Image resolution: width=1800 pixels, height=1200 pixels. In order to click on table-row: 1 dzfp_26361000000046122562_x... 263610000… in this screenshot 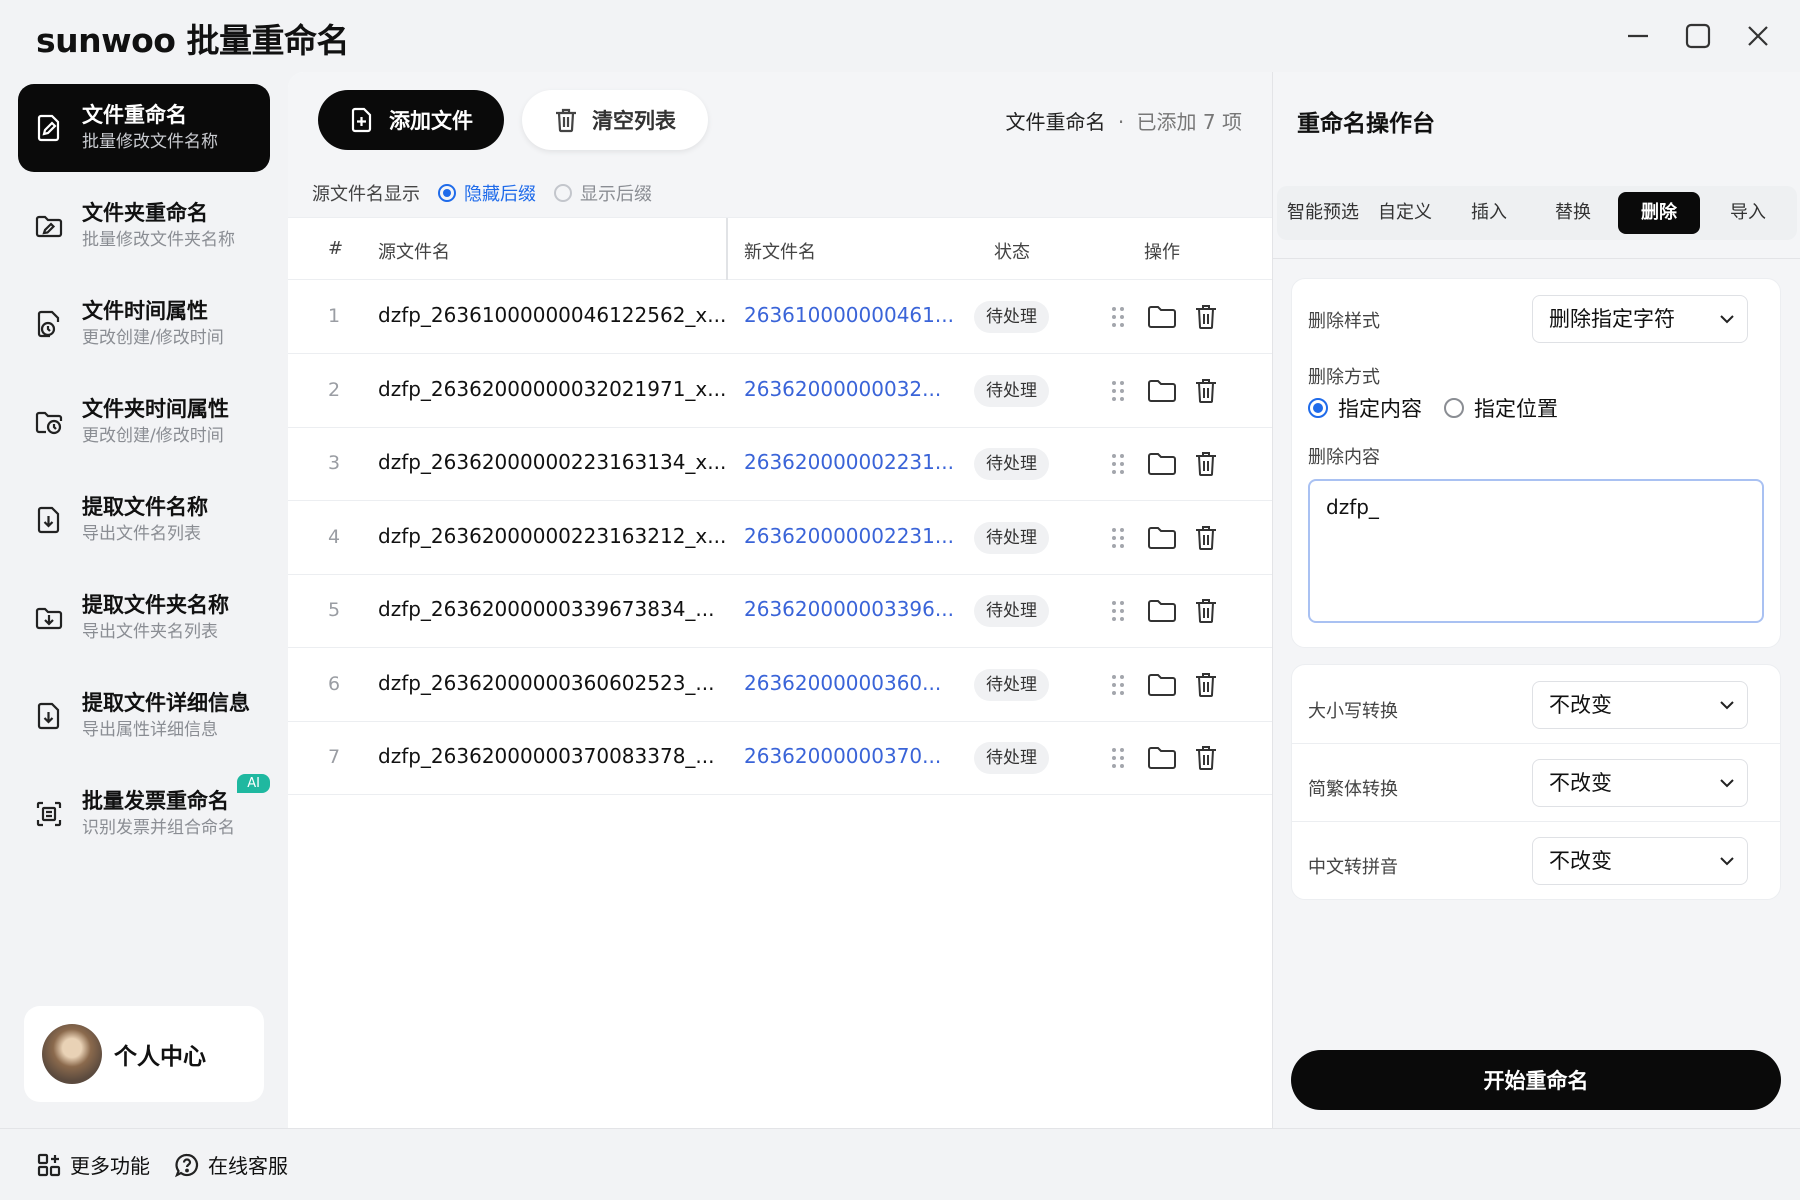, I will do `click(780, 317)`.